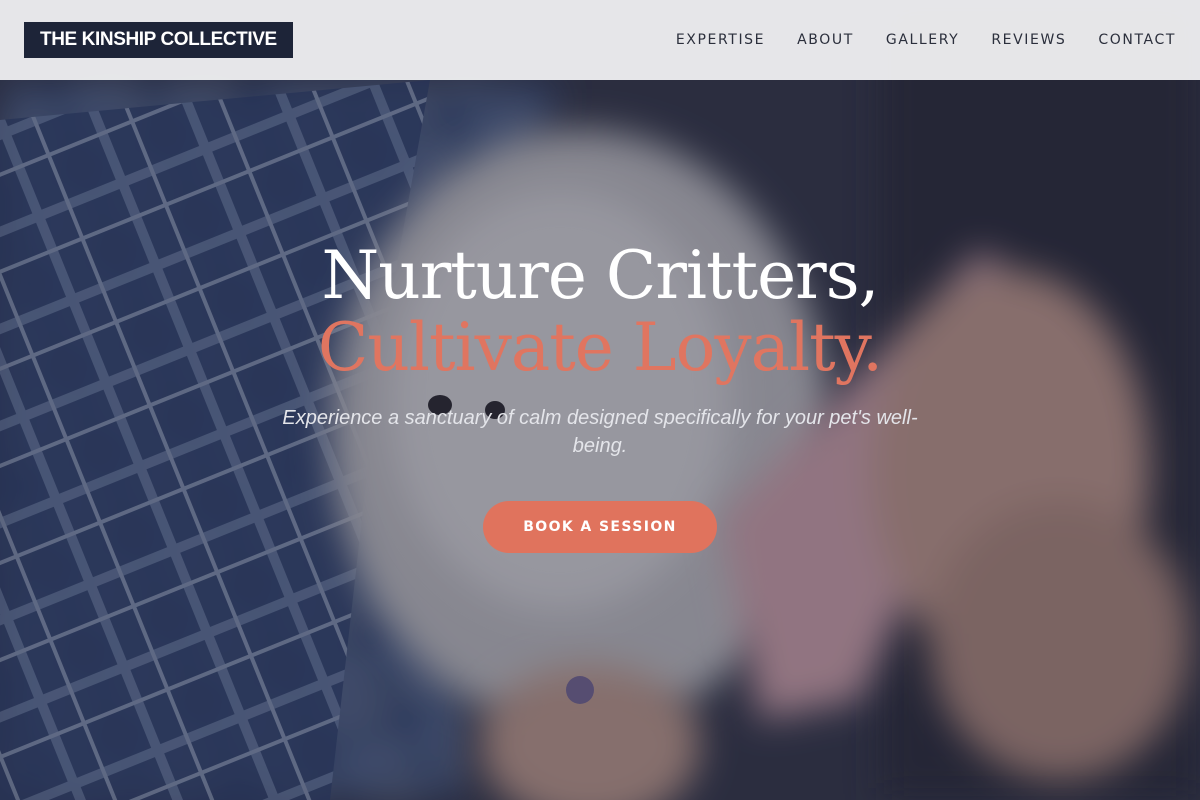  I want to click on nav-link-expertise: EXPERTISE, so click(720, 40).